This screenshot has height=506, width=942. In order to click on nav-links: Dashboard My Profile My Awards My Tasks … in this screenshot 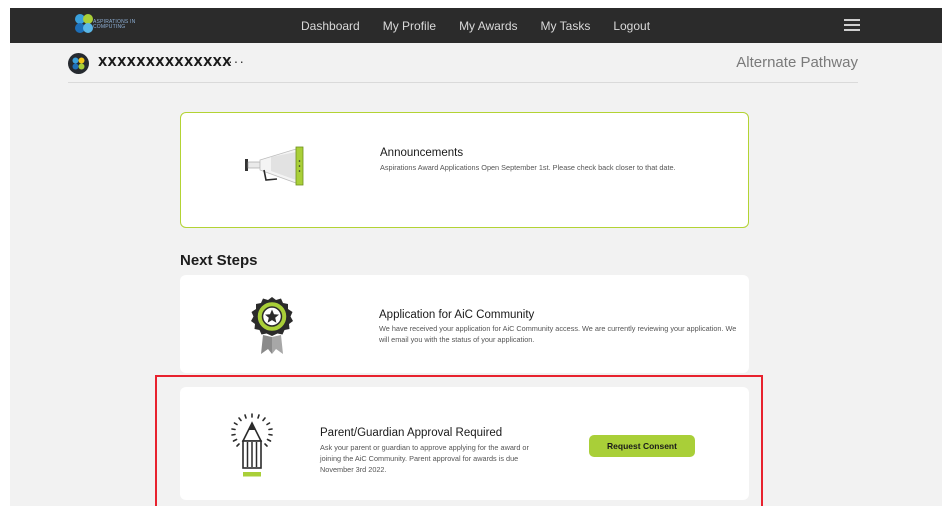, I will do `click(487, 25)`.